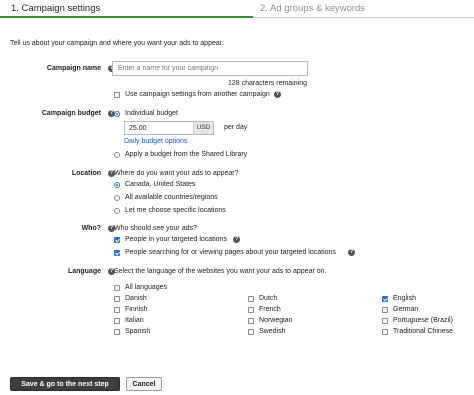 The height and width of the screenshot is (395, 474). I want to click on budget-currency: USD, so click(203, 128).